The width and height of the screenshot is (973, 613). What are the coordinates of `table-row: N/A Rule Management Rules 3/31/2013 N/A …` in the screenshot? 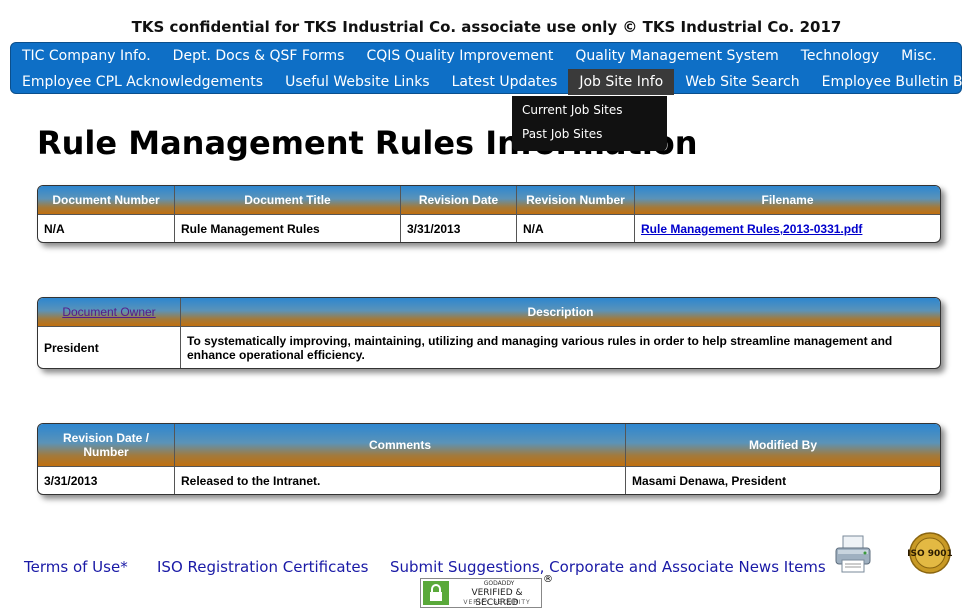 It's located at (489, 228).